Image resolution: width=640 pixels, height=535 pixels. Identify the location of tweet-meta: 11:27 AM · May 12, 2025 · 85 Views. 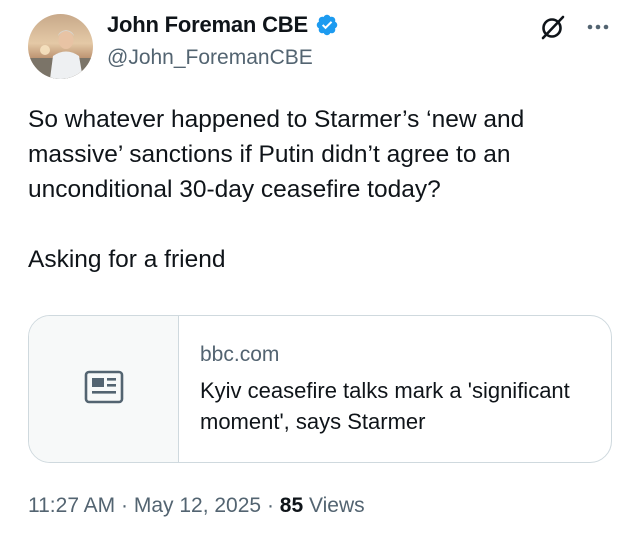
(196, 506).